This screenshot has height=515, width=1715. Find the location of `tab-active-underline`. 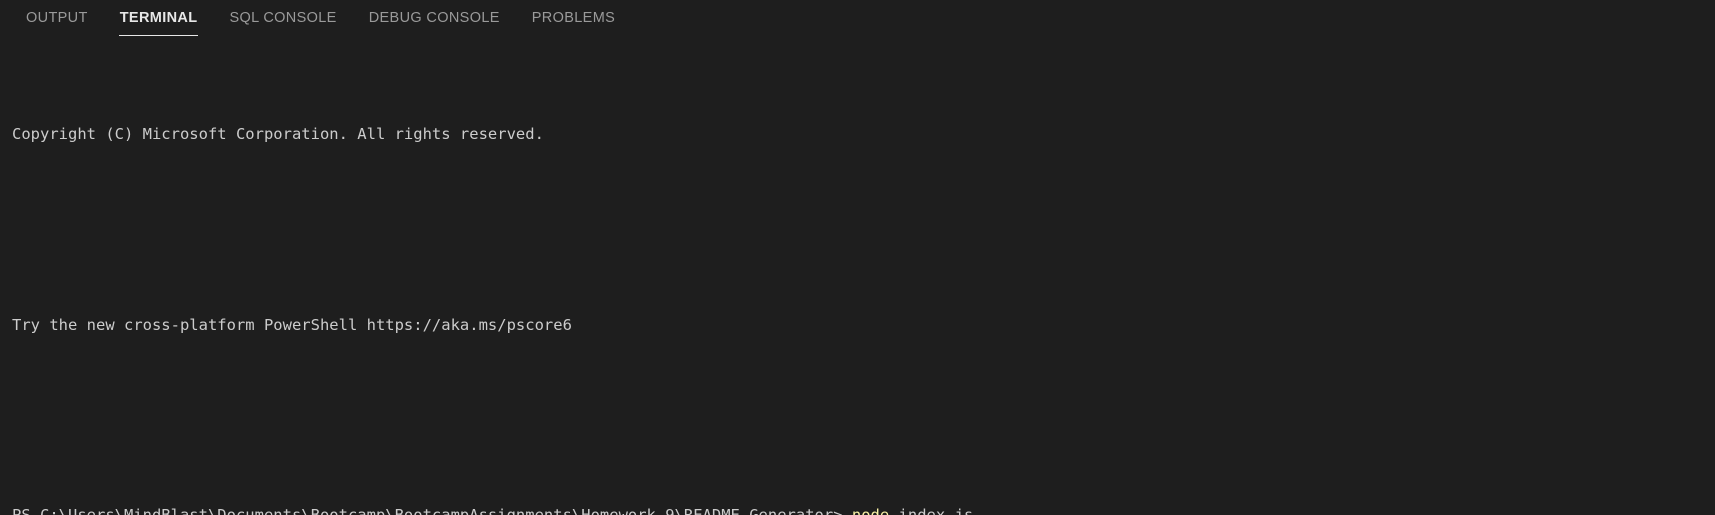

tab-active-underline is located at coordinates (158, 35).